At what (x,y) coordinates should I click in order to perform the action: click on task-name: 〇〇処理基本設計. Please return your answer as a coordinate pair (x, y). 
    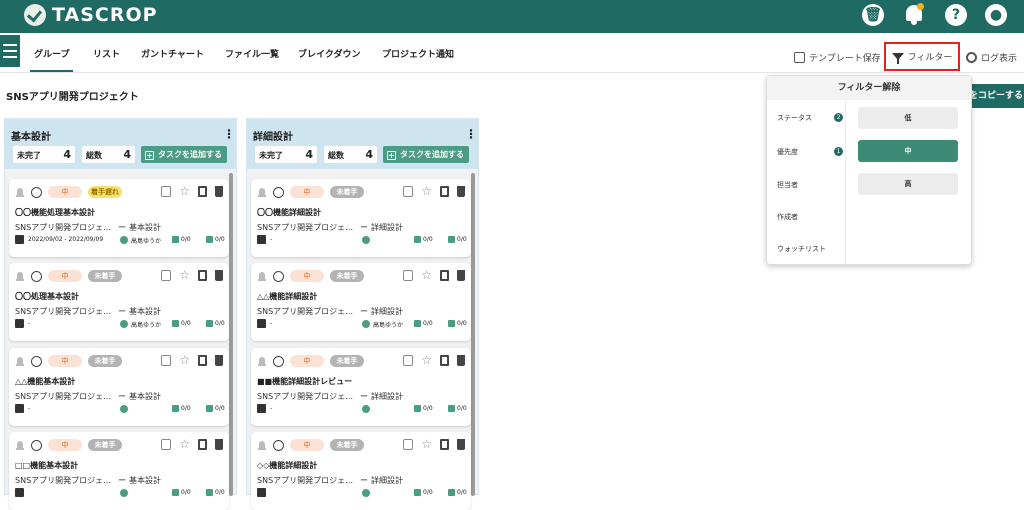
    Looking at the image, I should click on (47, 296).